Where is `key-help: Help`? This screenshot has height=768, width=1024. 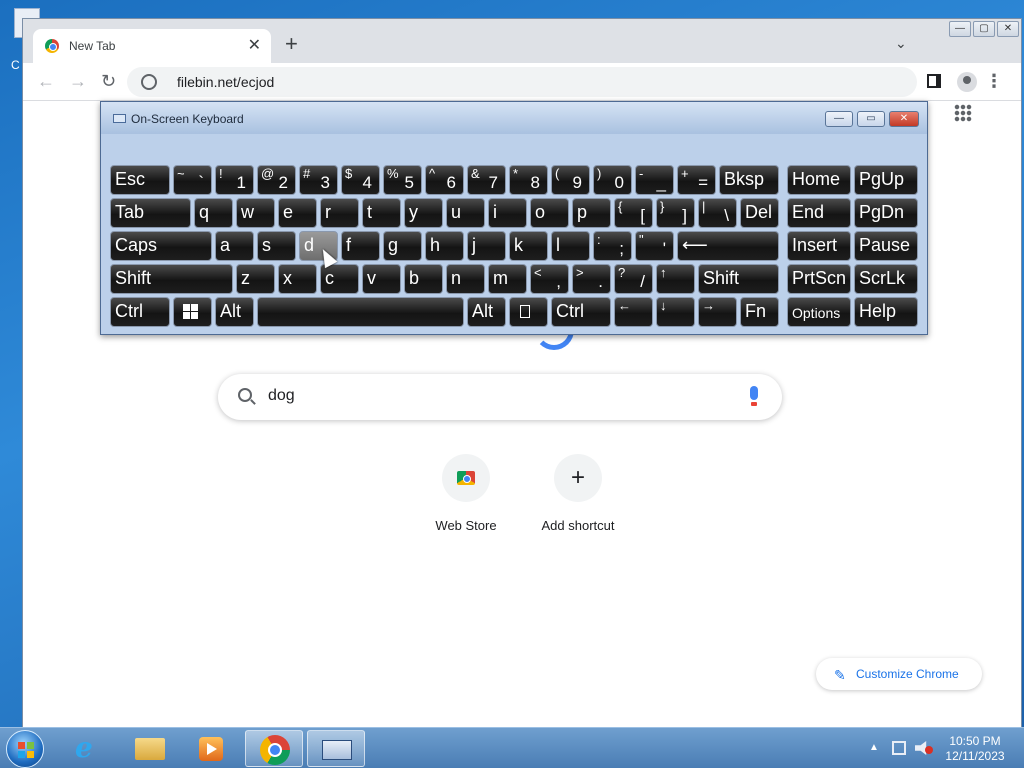 key-help: Help is located at coordinates (886, 312).